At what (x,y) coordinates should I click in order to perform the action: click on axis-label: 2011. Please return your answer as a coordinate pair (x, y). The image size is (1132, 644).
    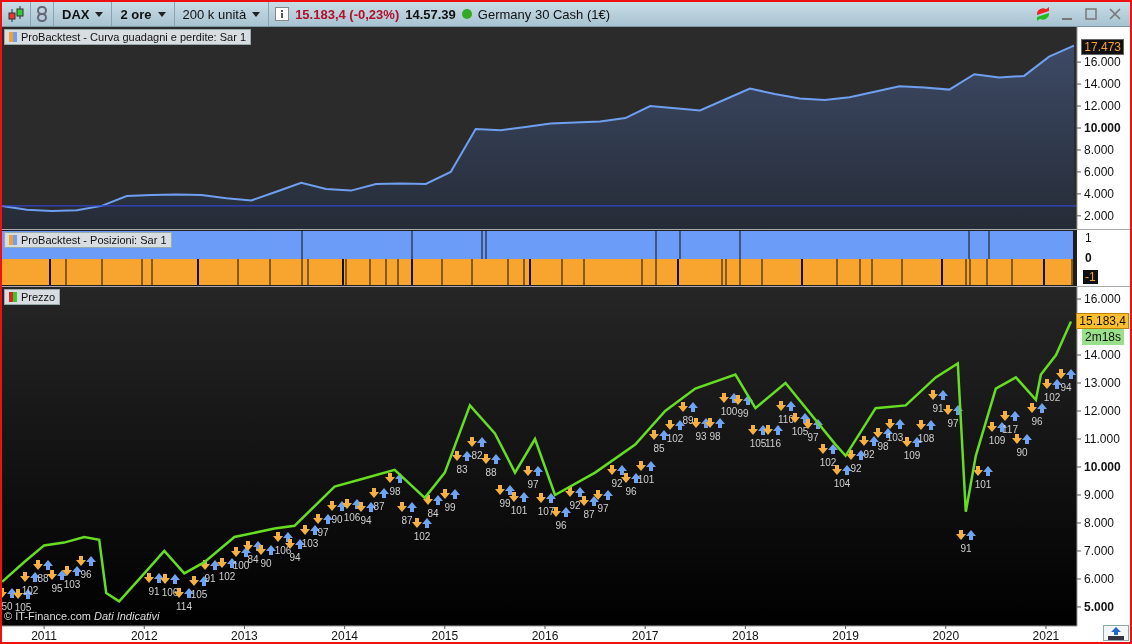
    Looking at the image, I should click on (44, 635).